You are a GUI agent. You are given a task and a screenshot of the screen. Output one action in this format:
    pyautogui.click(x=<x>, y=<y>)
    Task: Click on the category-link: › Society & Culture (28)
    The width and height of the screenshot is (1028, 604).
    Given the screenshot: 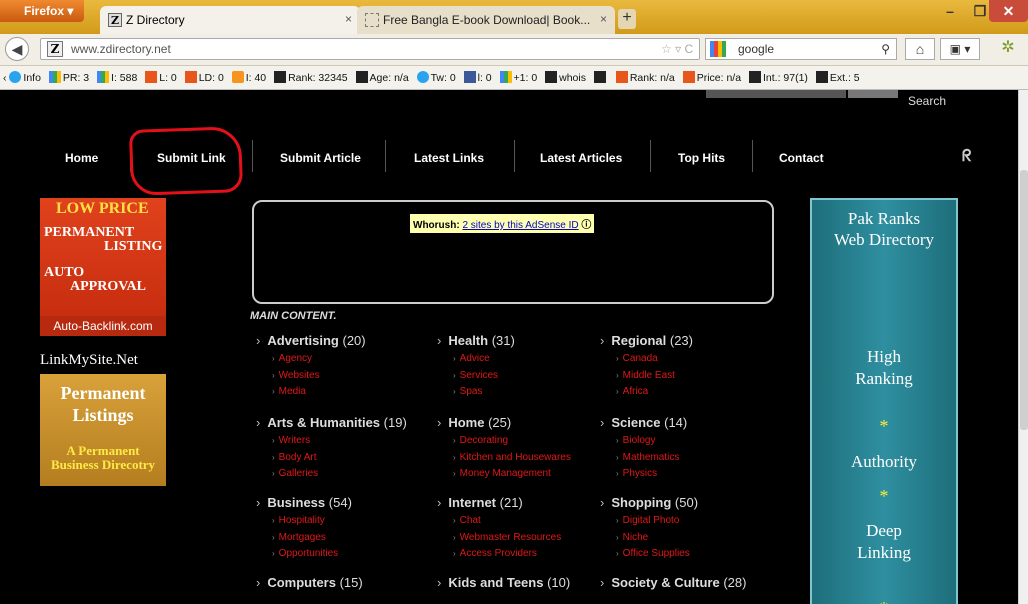 What is the action you would take?
    pyautogui.click(x=673, y=582)
    